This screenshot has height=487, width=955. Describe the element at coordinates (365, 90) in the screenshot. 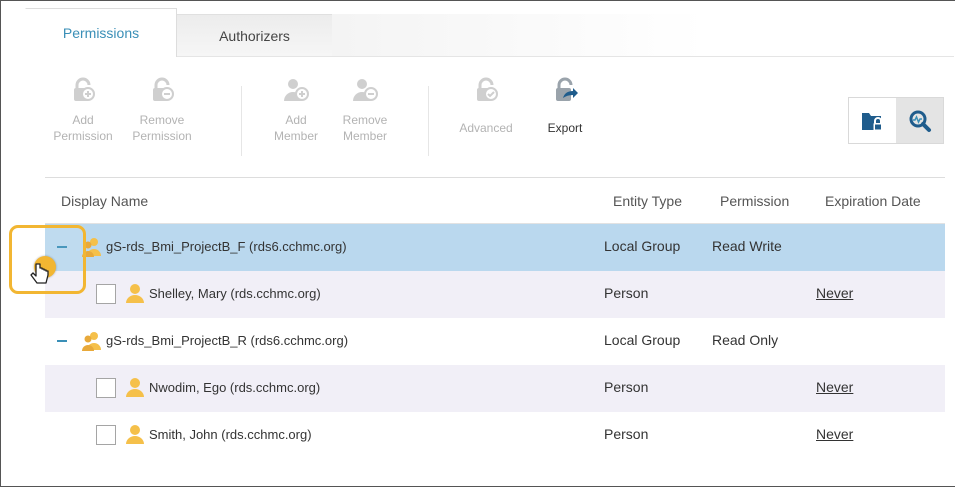

I see `remove-member-icon` at that location.